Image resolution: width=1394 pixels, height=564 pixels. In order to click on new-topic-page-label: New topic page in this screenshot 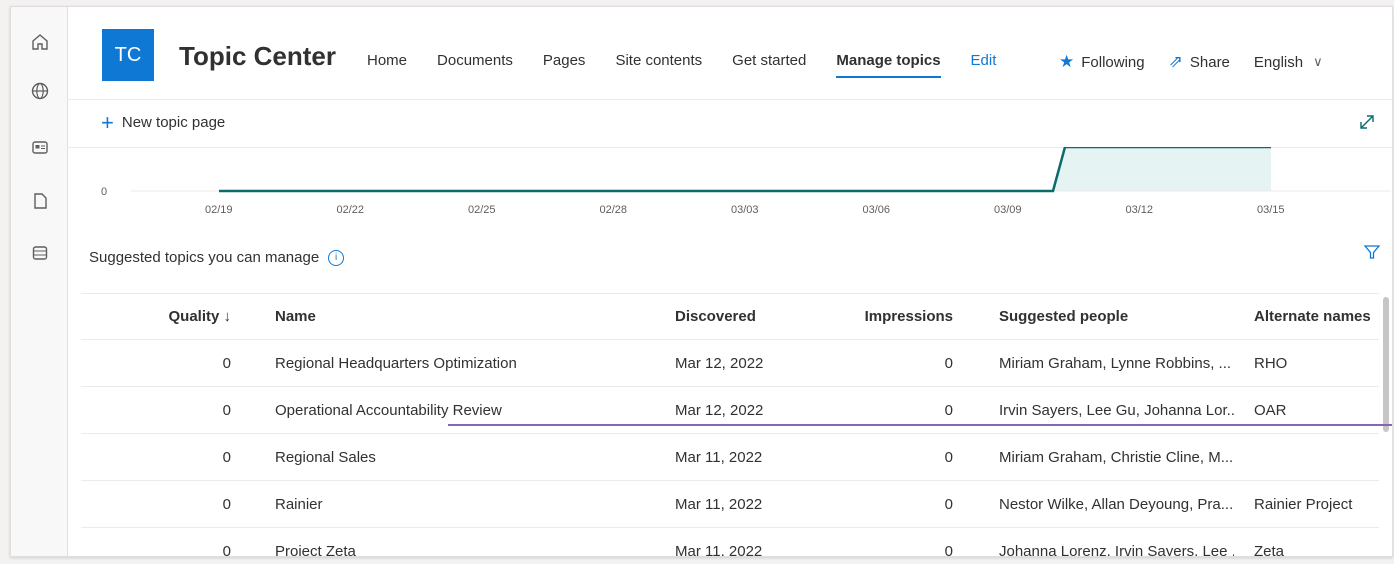, I will do `click(173, 122)`.